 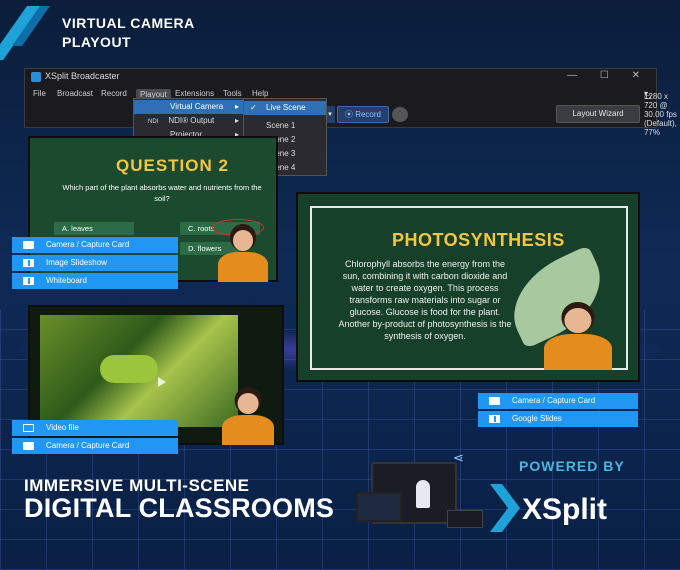 I want to click on play-icon, so click(x=162, y=382).